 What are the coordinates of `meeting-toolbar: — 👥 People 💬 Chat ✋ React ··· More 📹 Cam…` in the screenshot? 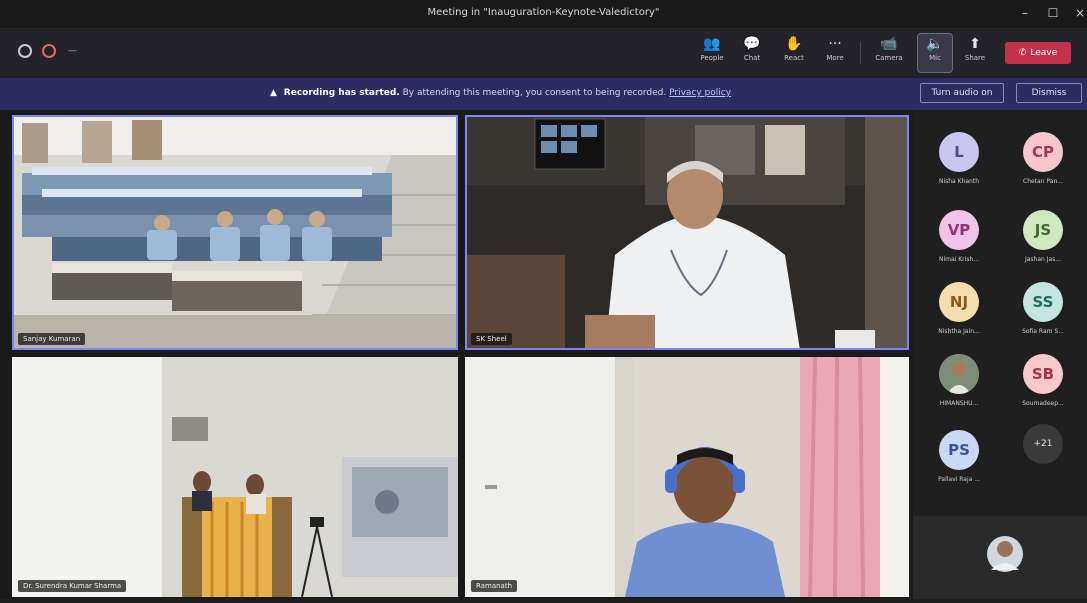 It's located at (543, 53).